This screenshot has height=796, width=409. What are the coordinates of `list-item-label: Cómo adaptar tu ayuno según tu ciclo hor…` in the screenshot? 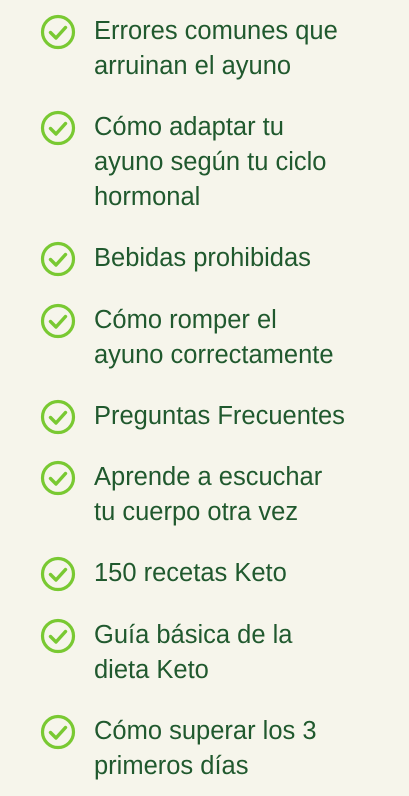 It's located at (210, 162).